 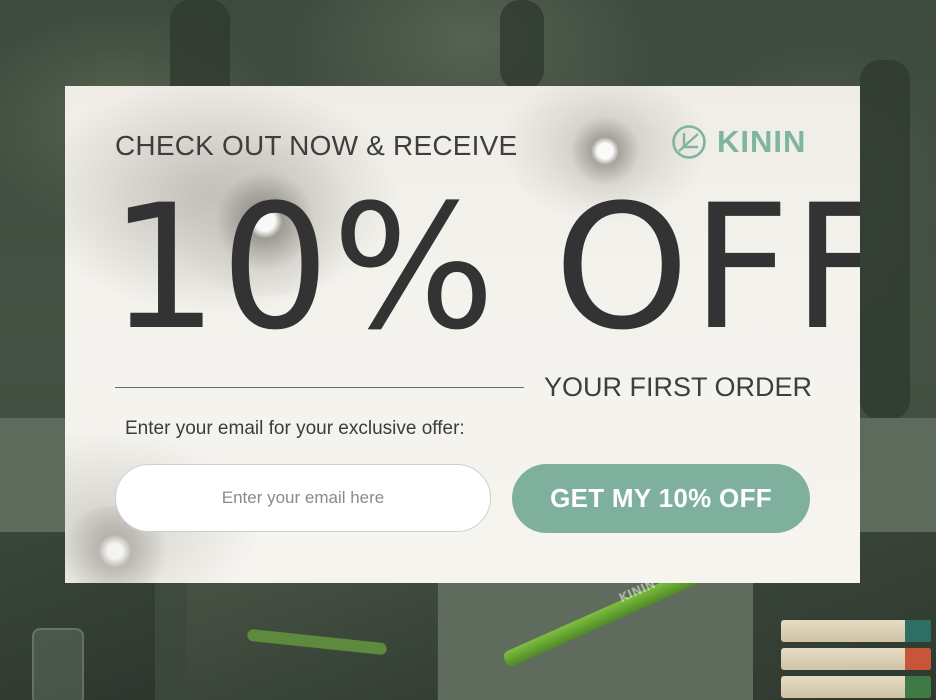 What do you see at coordinates (317, 642) in the screenshot?
I see `bg-vape-pen-image` at bounding box center [317, 642].